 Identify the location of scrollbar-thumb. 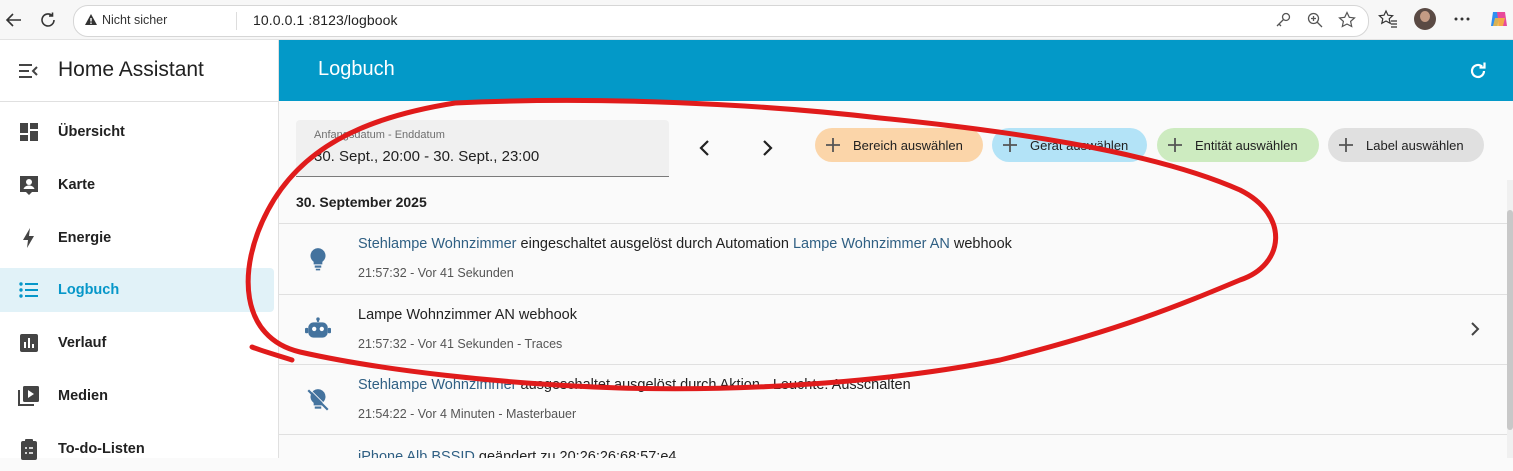
(1510, 320).